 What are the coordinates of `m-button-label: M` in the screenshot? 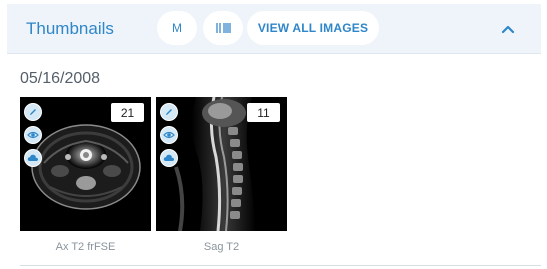 It's located at (177, 28).